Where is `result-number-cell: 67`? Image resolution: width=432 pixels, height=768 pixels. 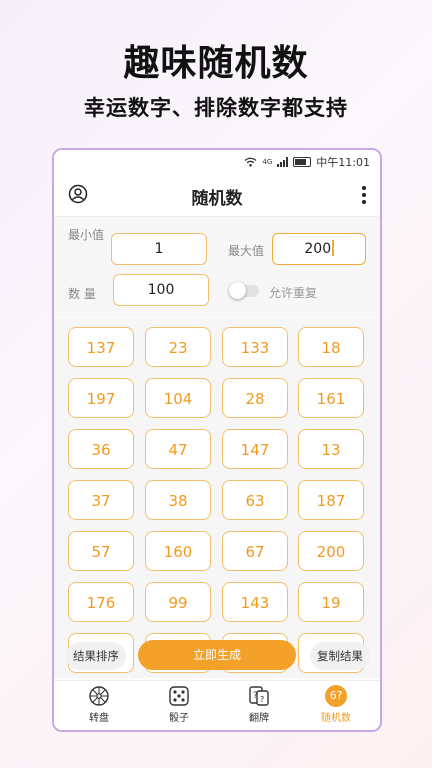 result-number-cell: 67 is located at coordinates (255, 551).